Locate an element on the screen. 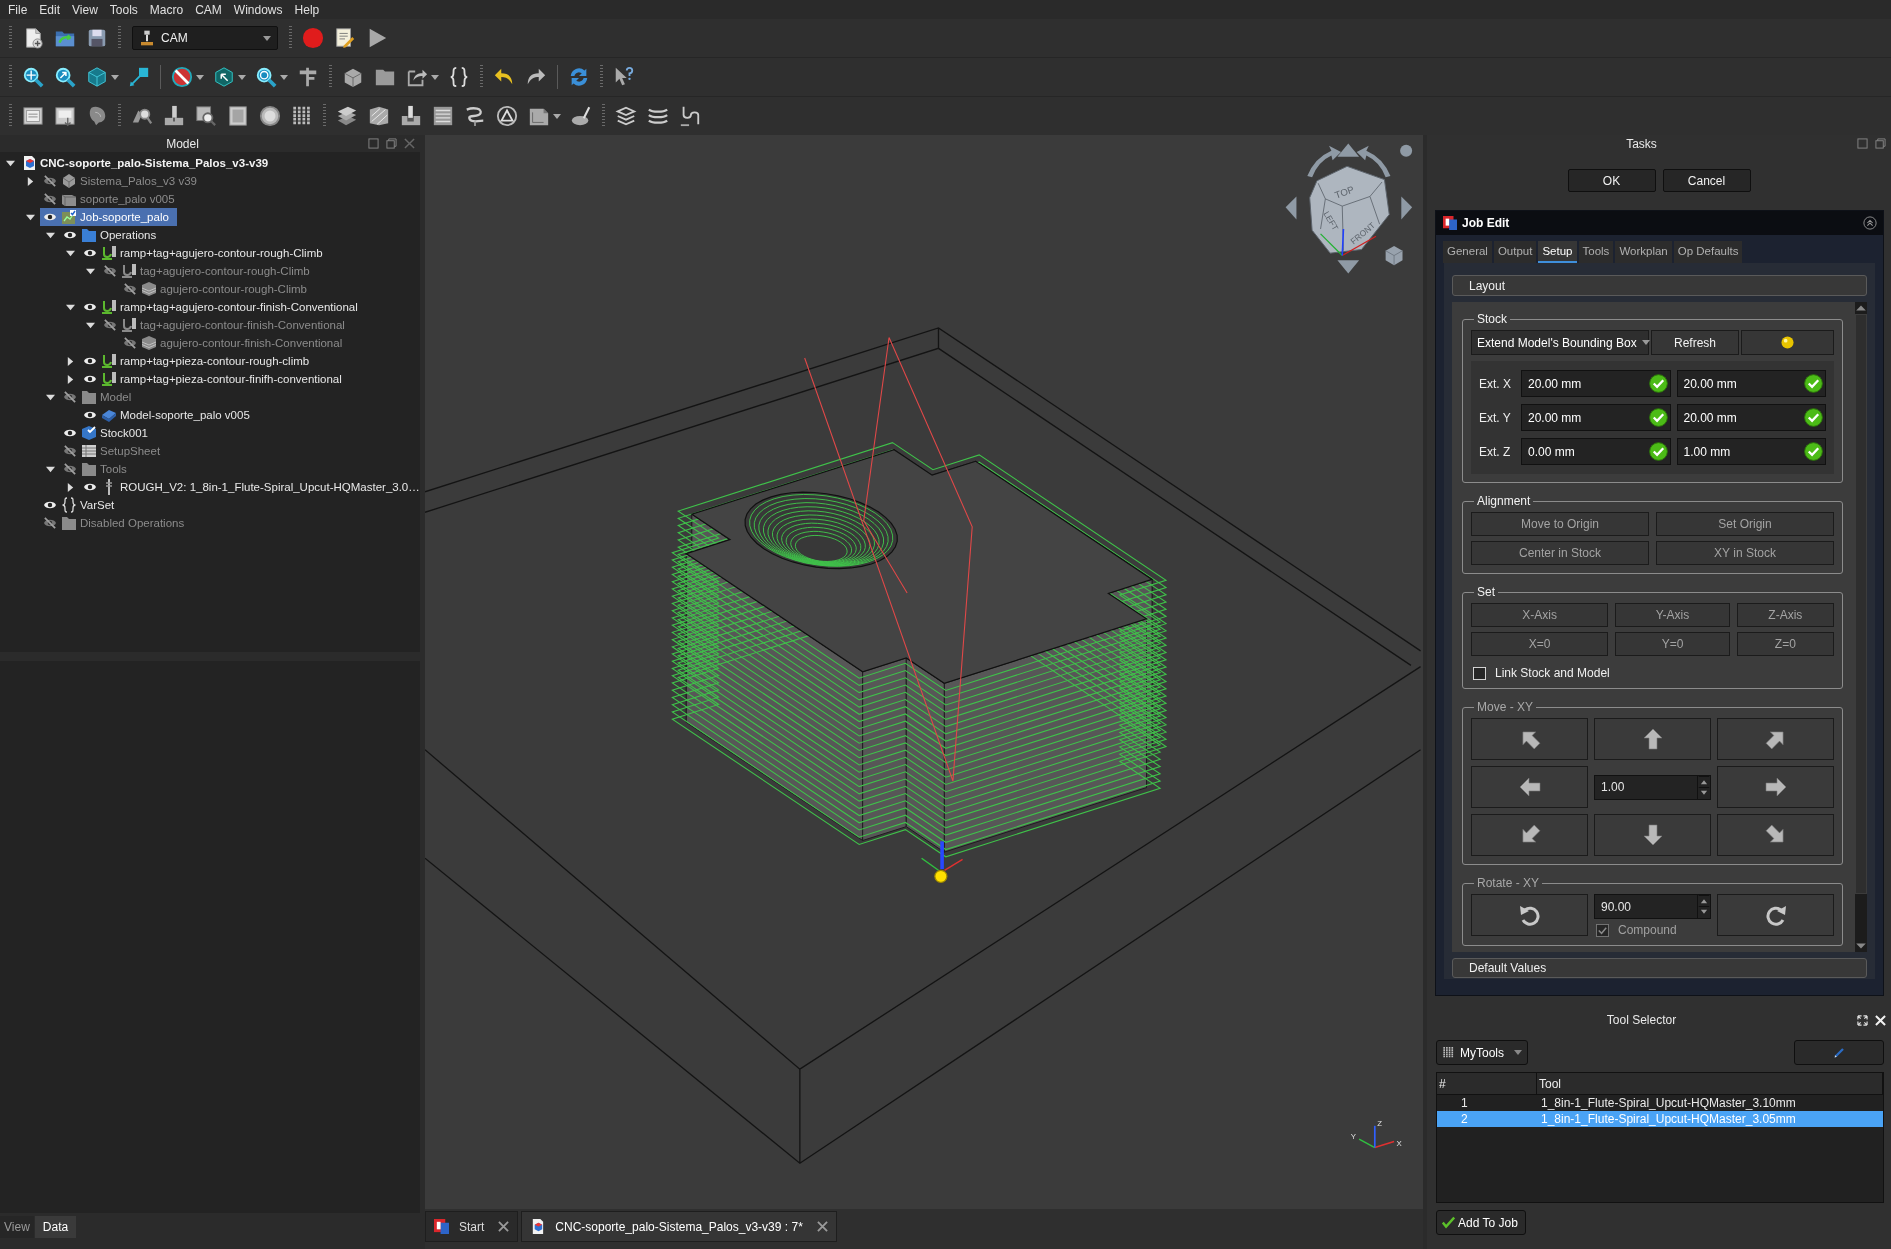 Image resolution: width=1891 pixels, height=1249 pixels. tree-item: Operations is located at coordinates (112, 235).